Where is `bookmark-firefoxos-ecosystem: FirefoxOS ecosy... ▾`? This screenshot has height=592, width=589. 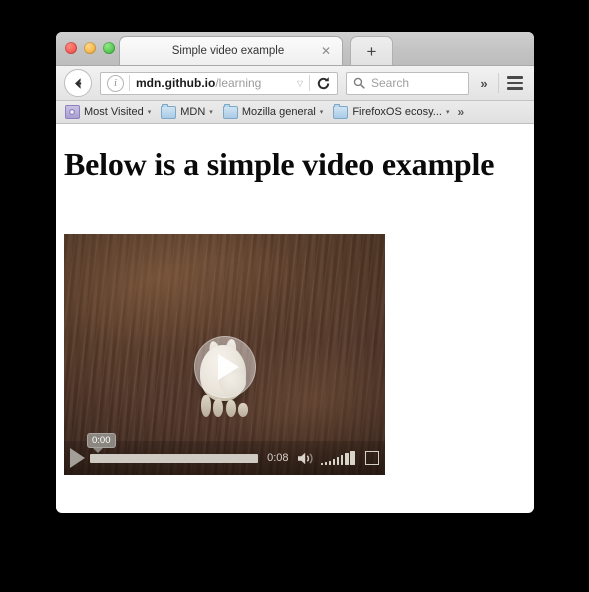 bookmark-firefoxos-ecosystem: FirefoxOS ecosy... ▾ is located at coordinates (391, 111).